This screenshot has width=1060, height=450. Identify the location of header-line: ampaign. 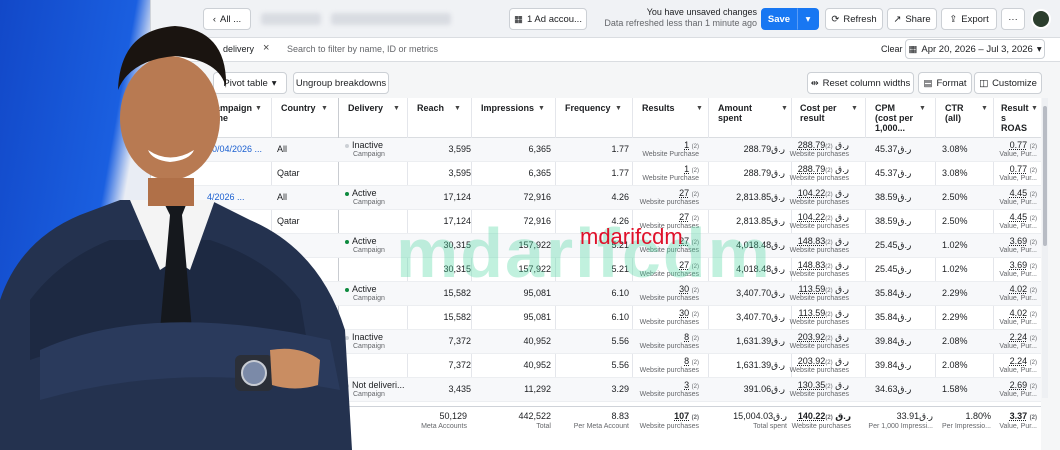
(234, 108).